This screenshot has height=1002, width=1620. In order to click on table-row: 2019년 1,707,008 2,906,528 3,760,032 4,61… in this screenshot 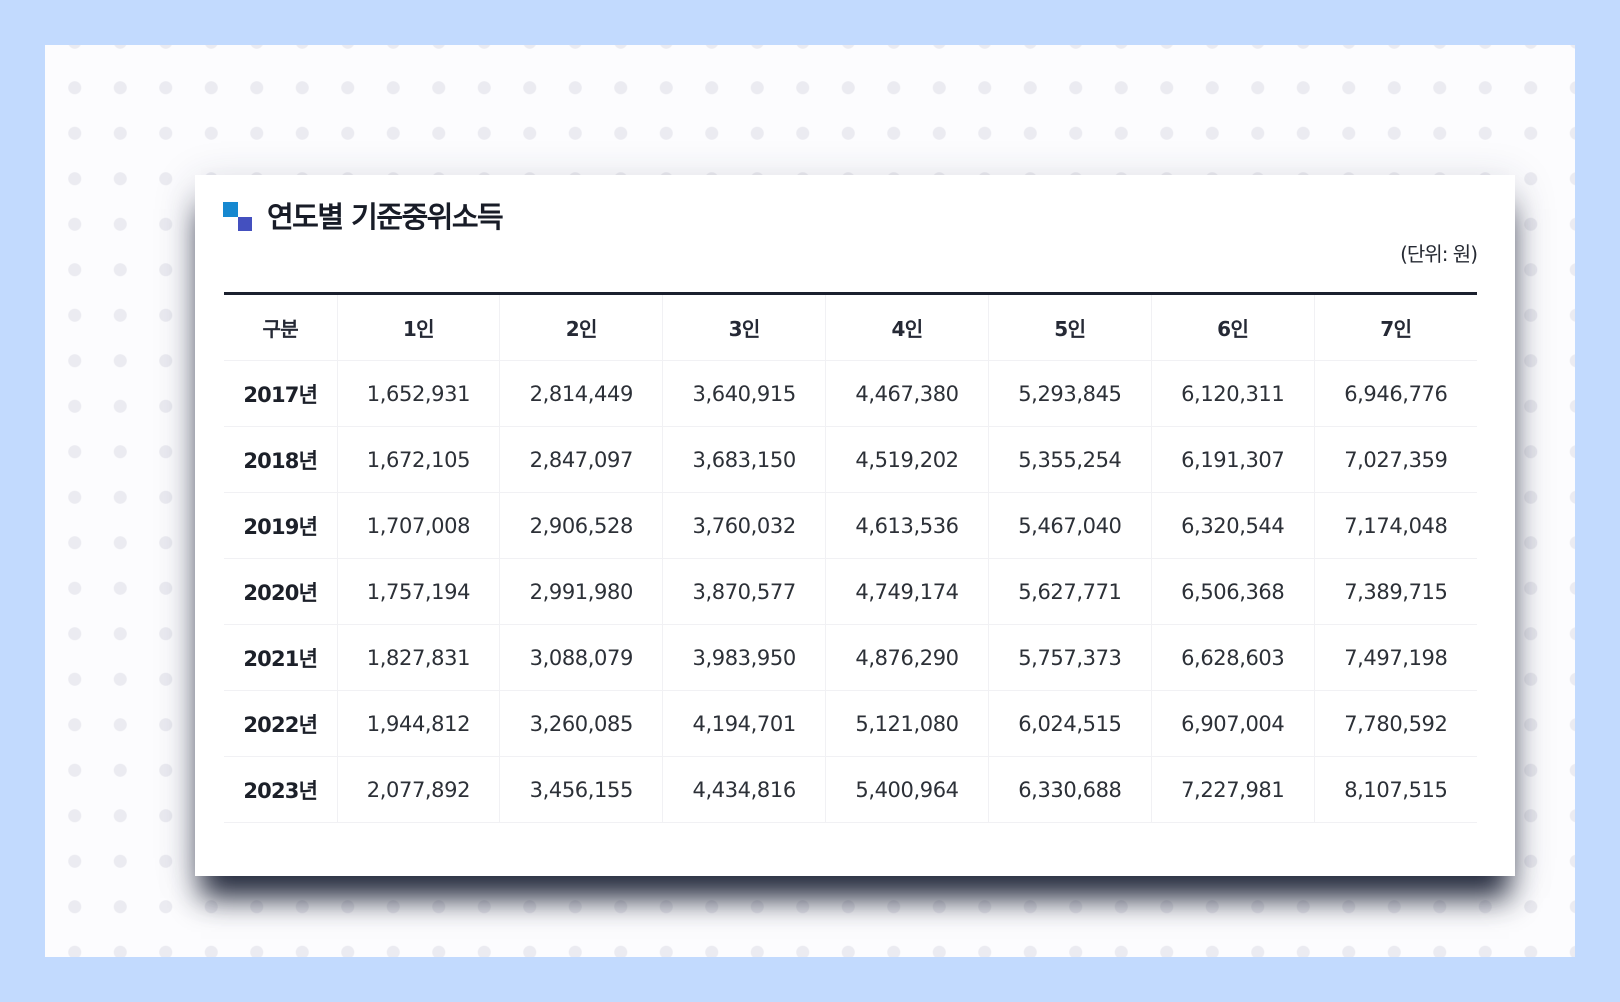, I will do `click(851, 525)`.